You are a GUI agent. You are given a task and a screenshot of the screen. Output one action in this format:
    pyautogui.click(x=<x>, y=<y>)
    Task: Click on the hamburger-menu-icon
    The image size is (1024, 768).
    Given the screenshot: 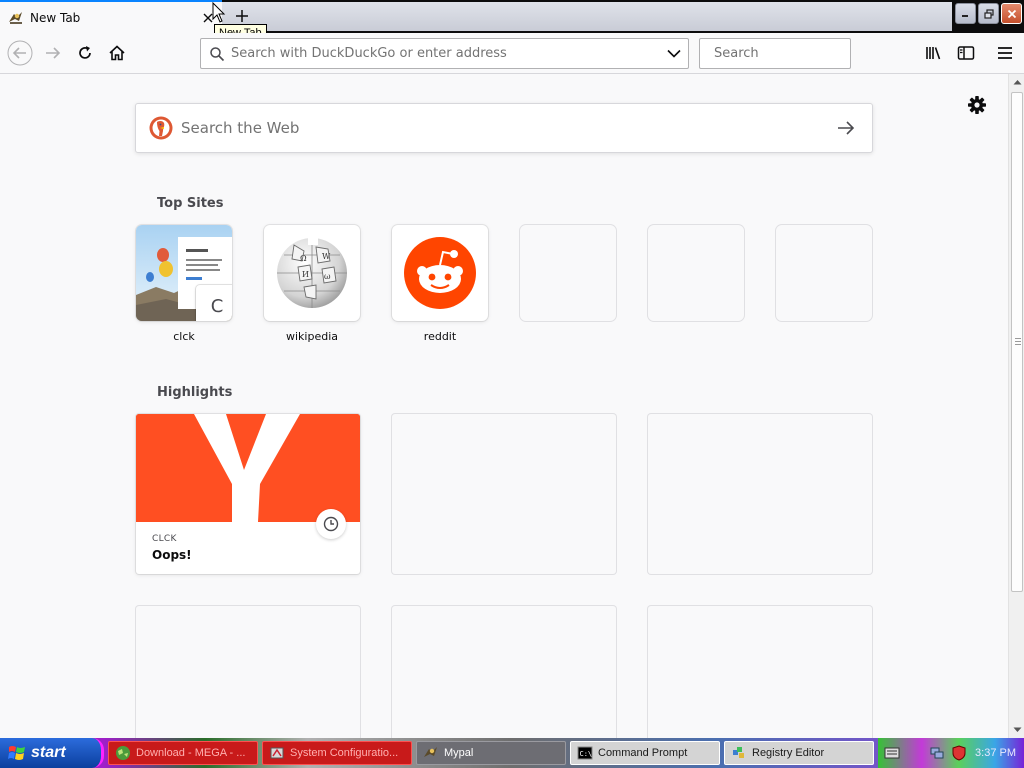 What is the action you would take?
    pyautogui.click(x=1005, y=53)
    